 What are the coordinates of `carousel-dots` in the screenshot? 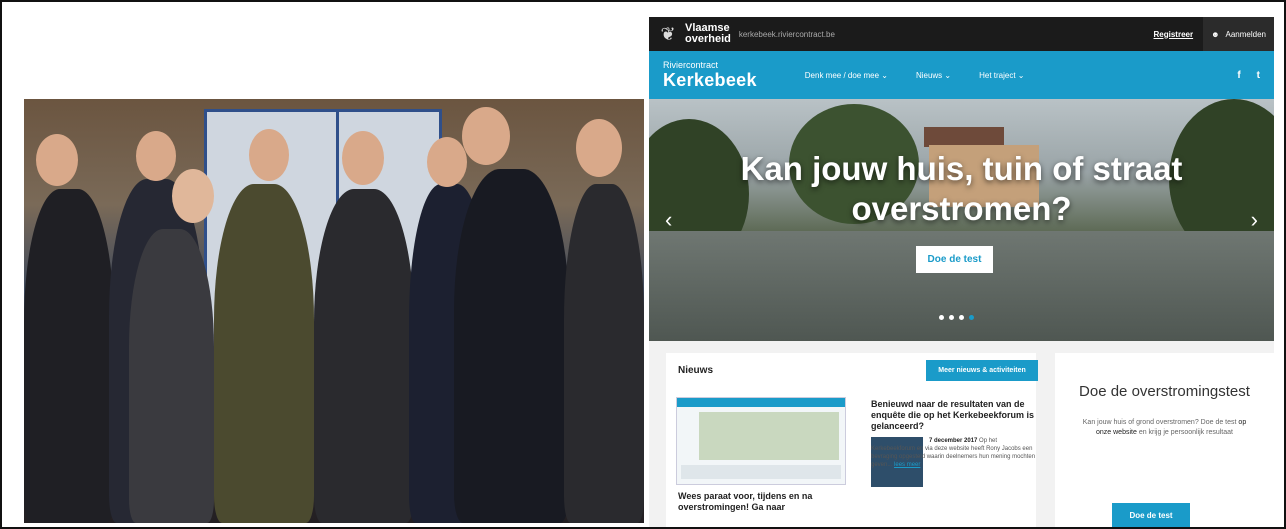 It's located at (956, 317).